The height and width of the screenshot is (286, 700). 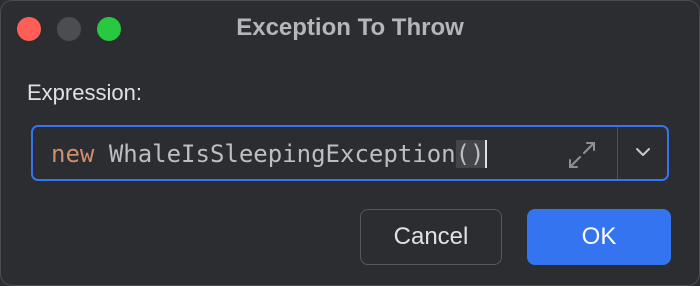 What do you see at coordinates (599, 237) in the screenshot?
I see `ok-button: OK` at bounding box center [599, 237].